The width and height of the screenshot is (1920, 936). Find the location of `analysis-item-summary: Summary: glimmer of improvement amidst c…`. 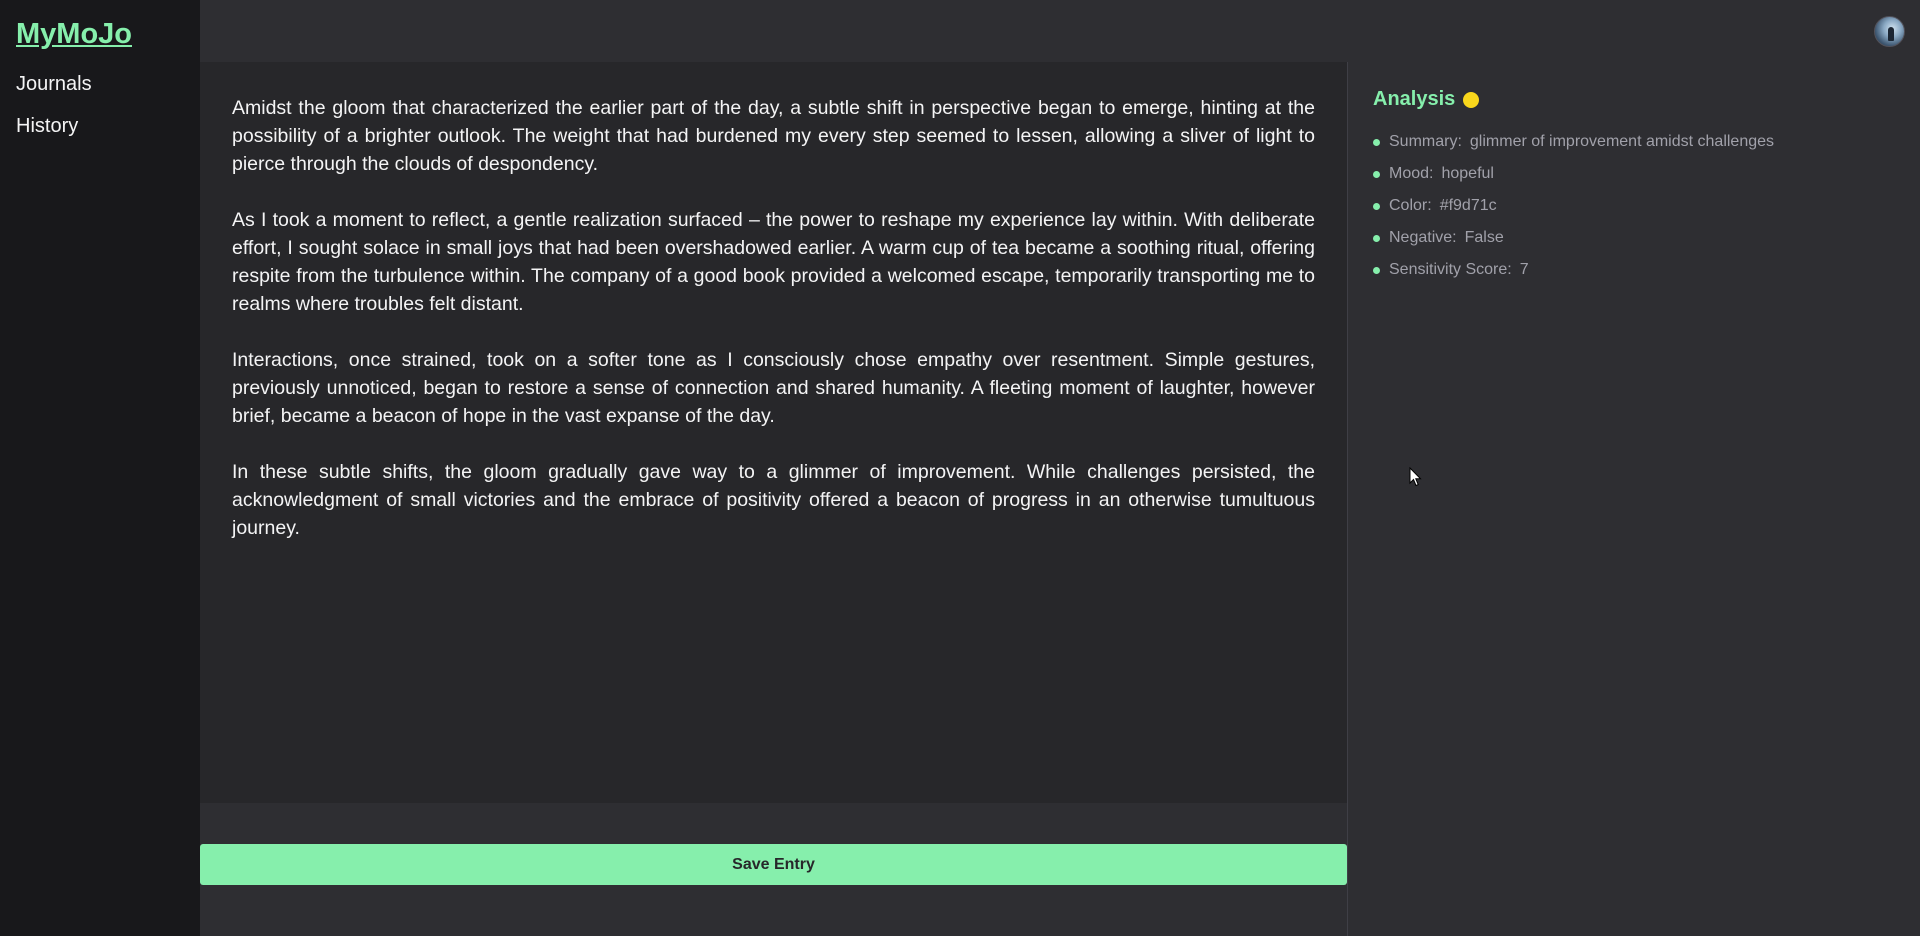

analysis-item-summary: Summary: glimmer of improvement amidst c… is located at coordinates (1634, 142).